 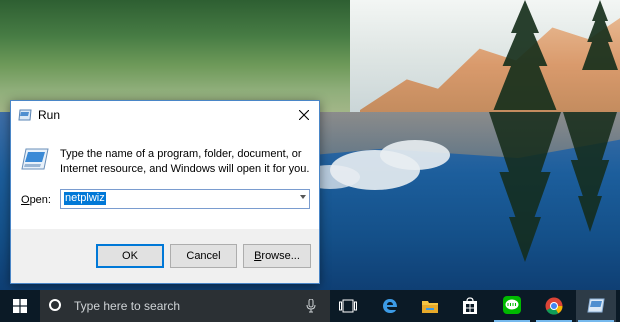 I want to click on taskbar-line, so click(x=512, y=306).